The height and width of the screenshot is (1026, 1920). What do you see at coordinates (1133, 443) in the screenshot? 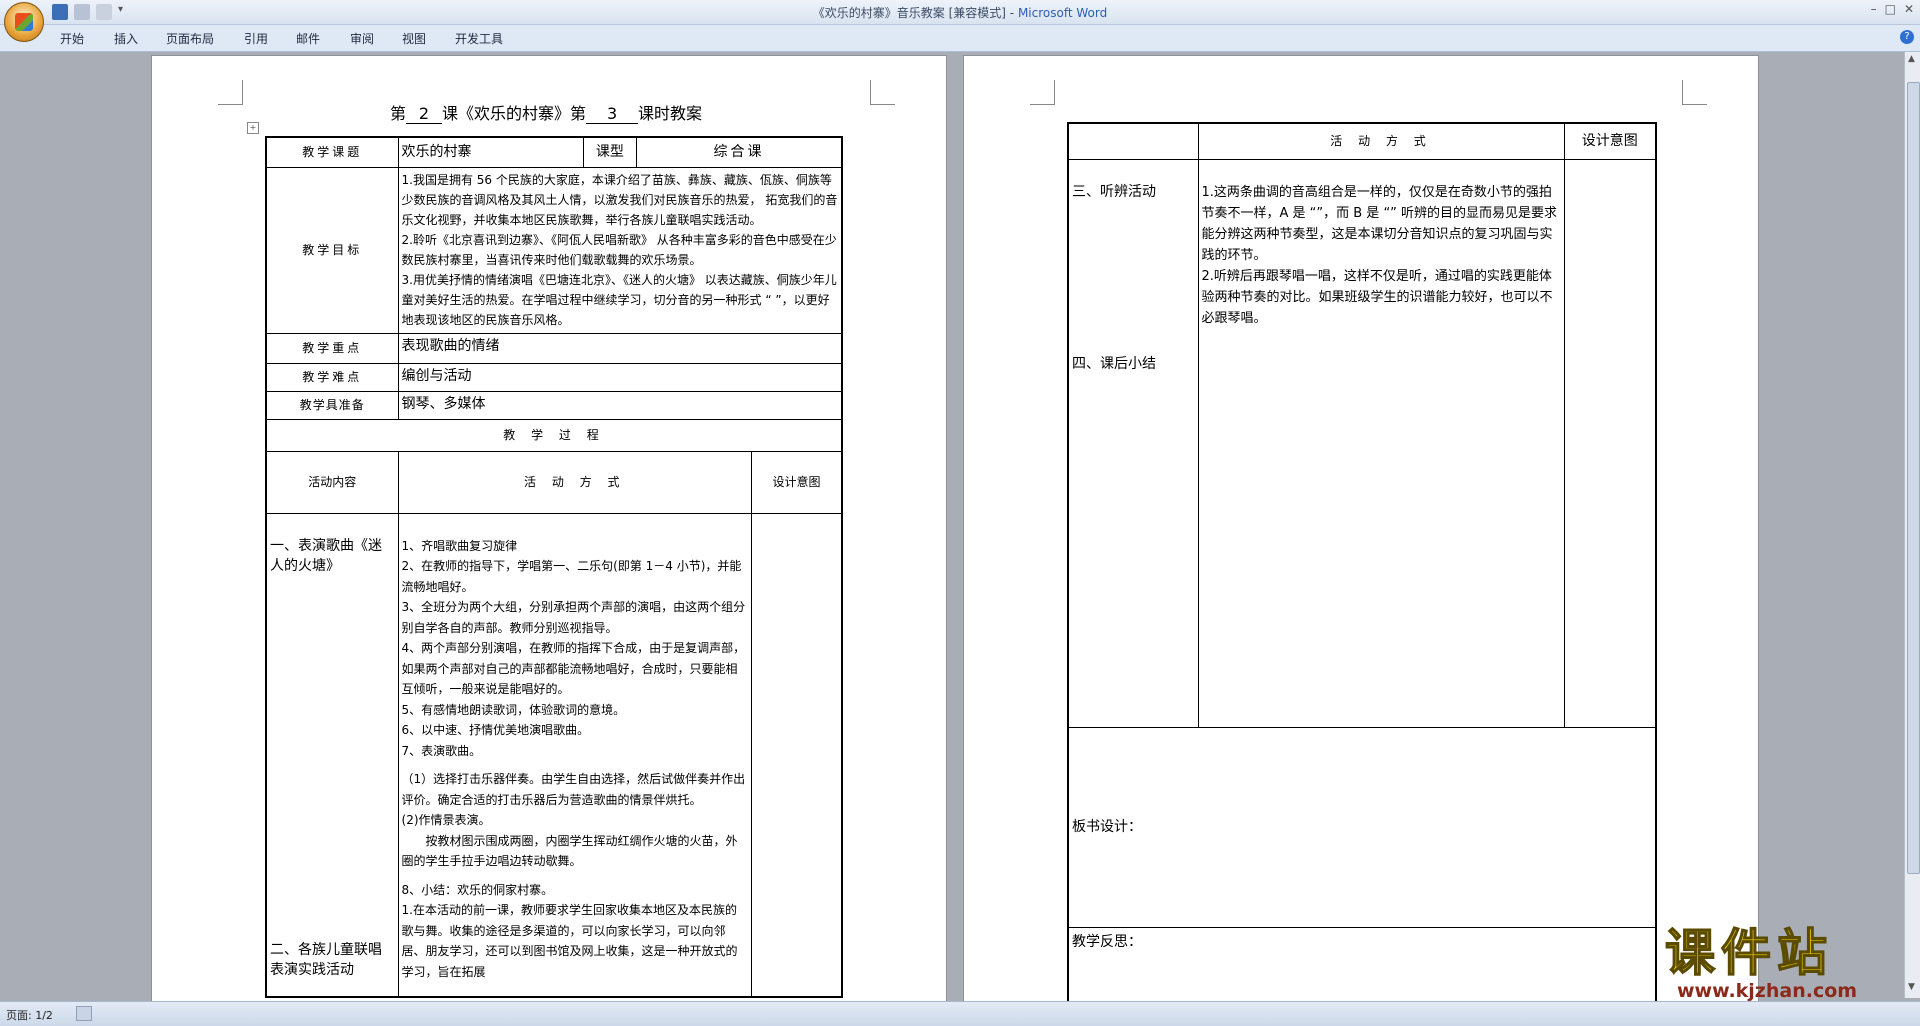
I see `activity-content-cell: 三、听辨活动 四、课后小结` at bounding box center [1133, 443].